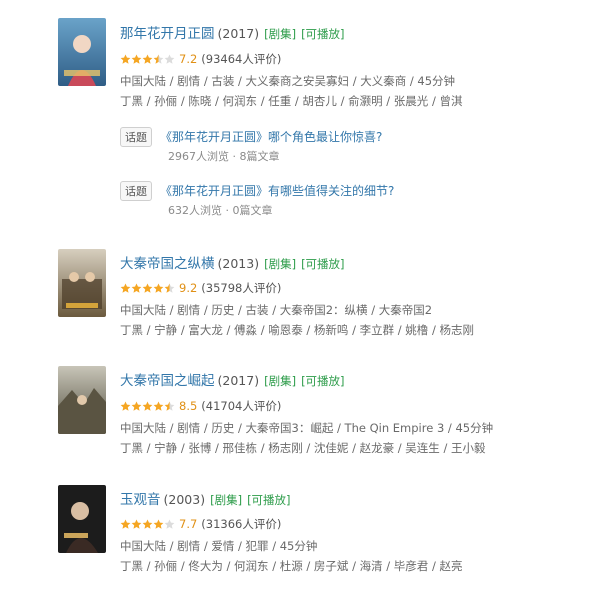 Image resolution: width=596 pixels, height=591 pixels. Describe the element at coordinates (219, 546) in the screenshot. I see `item-meta-genres: 中国大陆 / 剧情 / 爱情 / 犯罪 / 45分钟` at that location.